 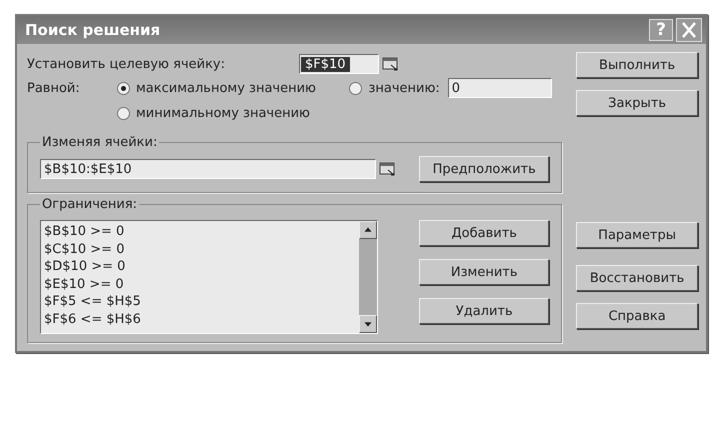 I want to click on constraint-item: $B$10 >= 0, so click(x=200, y=231).